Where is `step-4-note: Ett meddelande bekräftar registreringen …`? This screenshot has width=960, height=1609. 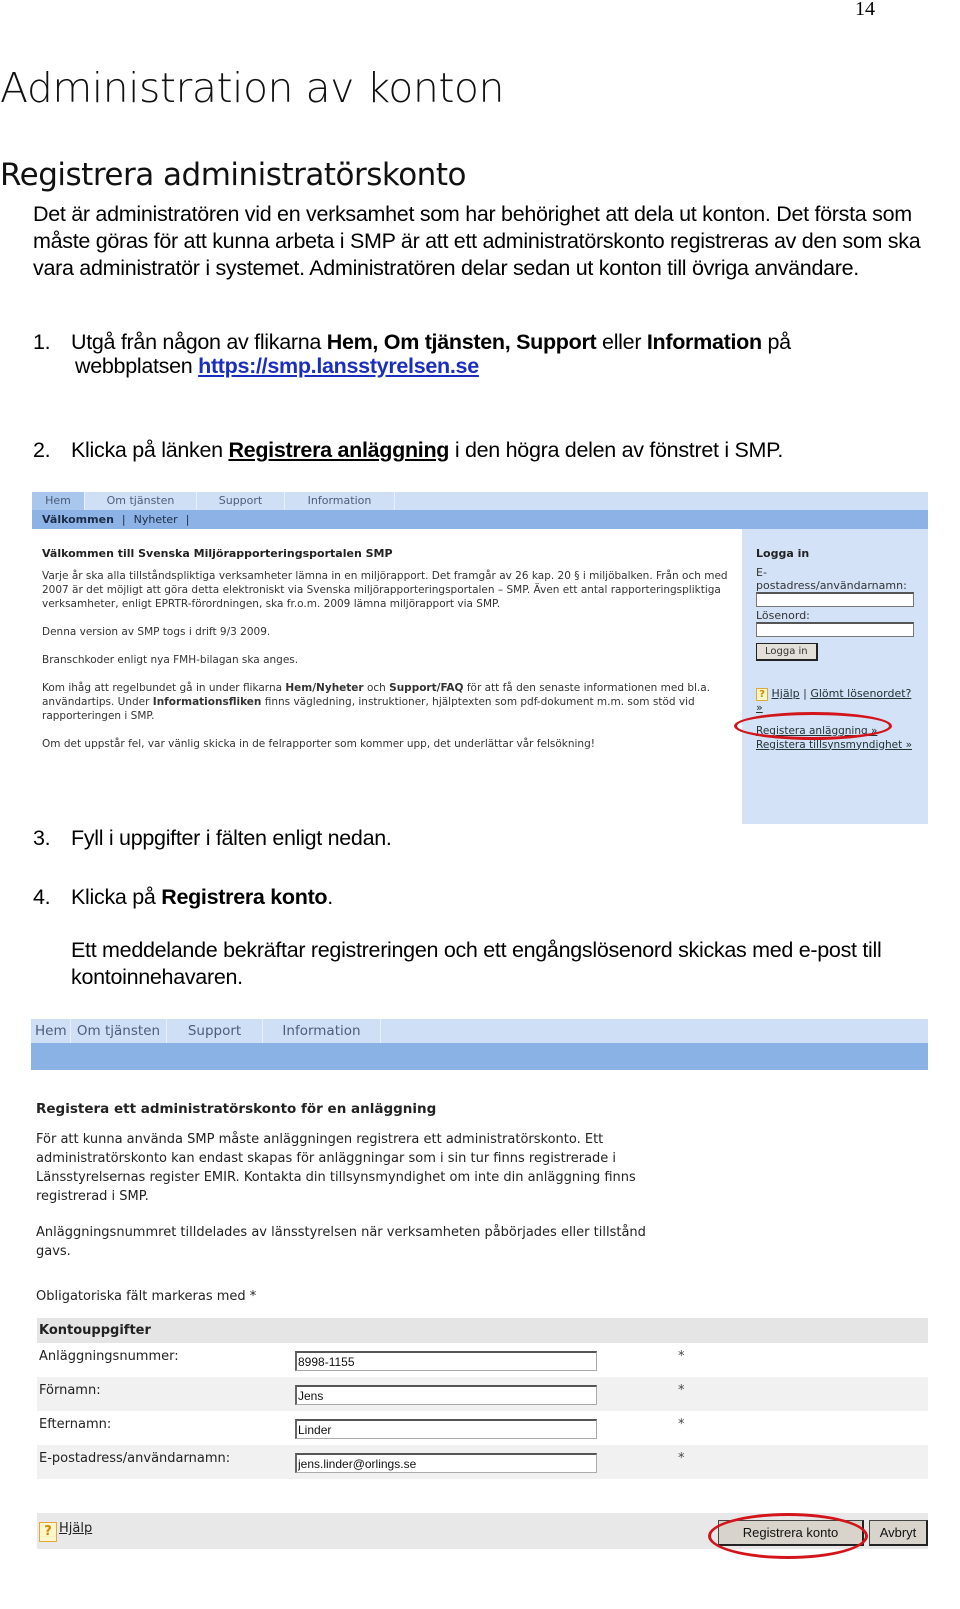
step-4-note: Ett meddelande bekräftar registreringen … is located at coordinates (476, 963).